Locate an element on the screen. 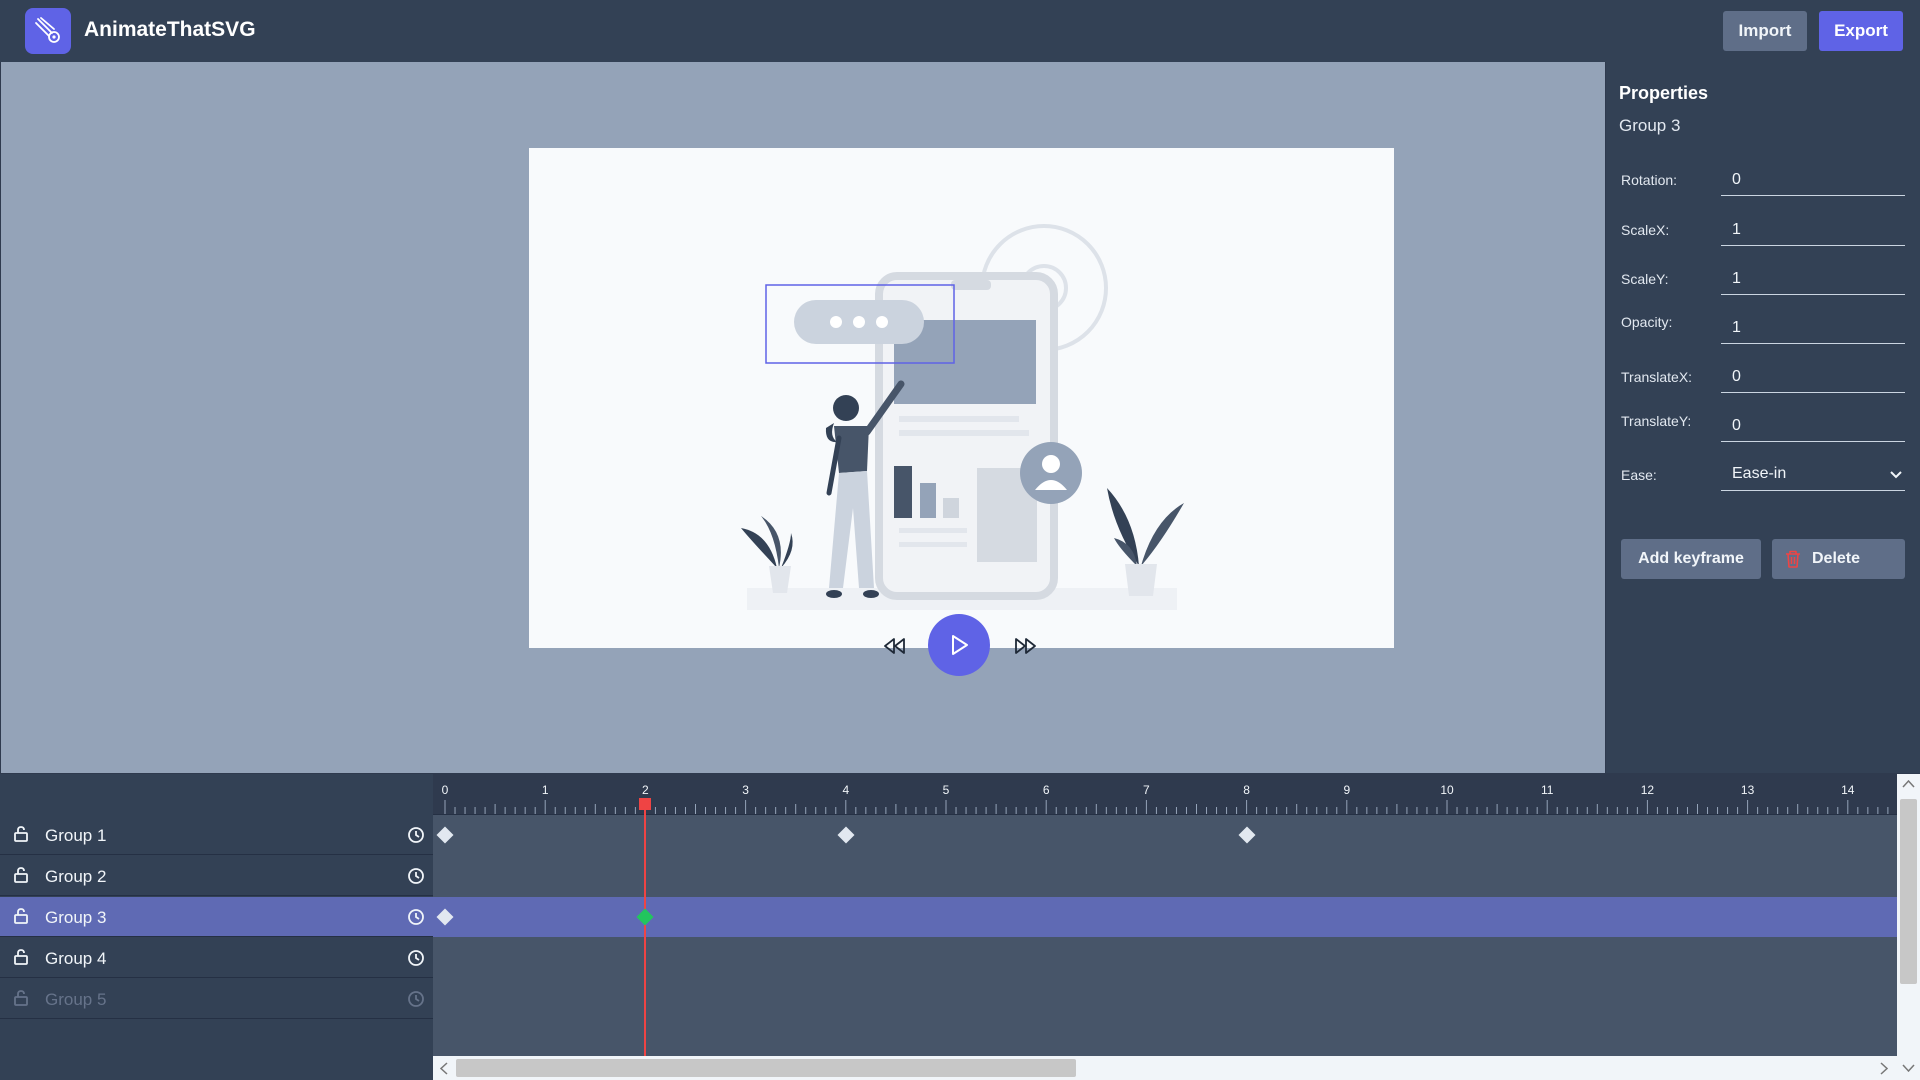 This screenshot has width=1920, height=1080. rewind-icon is located at coordinates (894, 646).